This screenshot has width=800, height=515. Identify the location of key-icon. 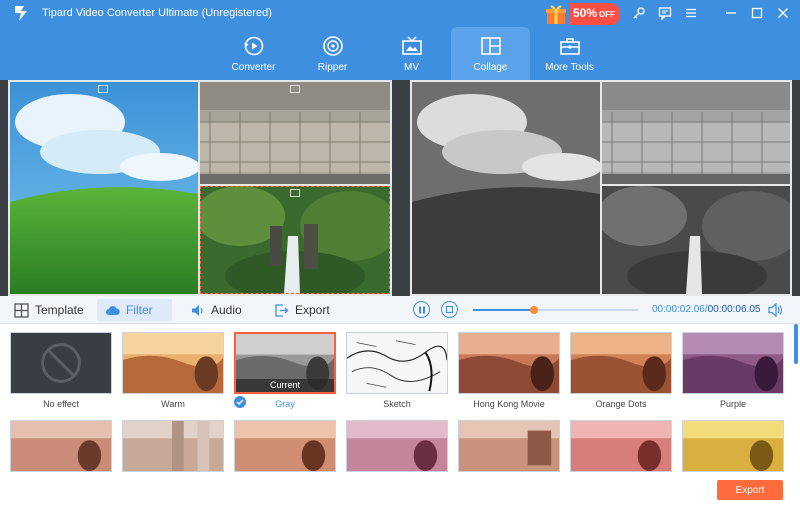
(639, 13).